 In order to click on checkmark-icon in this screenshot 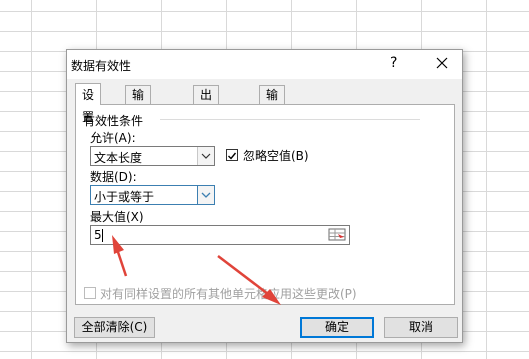, I will do `click(232, 156)`.